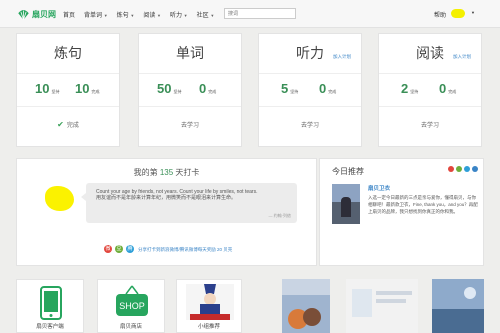 The width and height of the screenshot is (500, 333). Describe the element at coordinates (290, 88) in the screenshot. I see `stat-streak: 5 坚持` at that location.